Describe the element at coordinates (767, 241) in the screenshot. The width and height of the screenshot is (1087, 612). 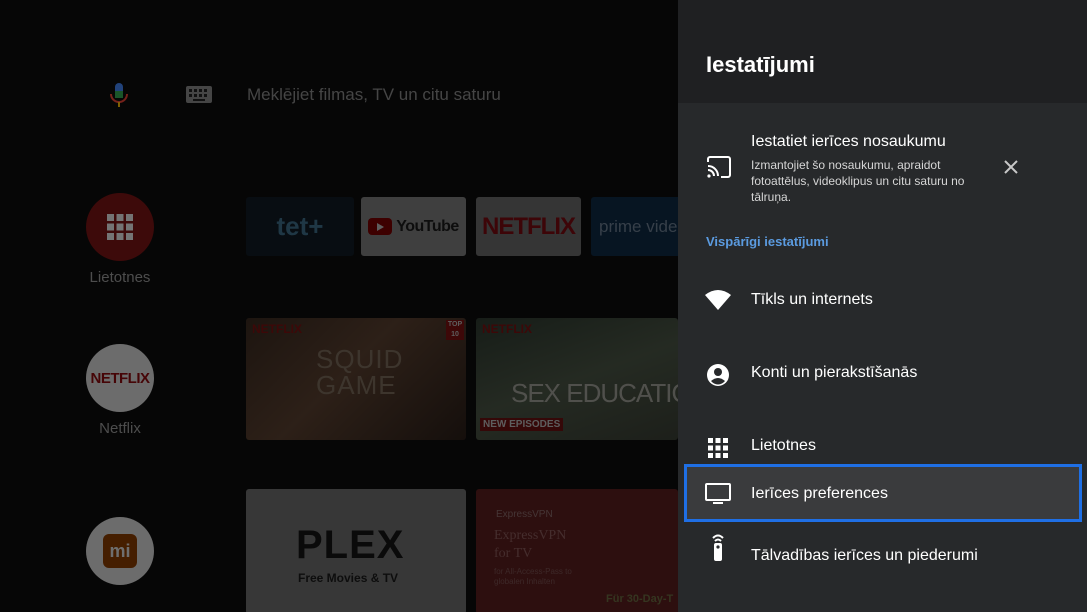
I see `section-general-settings: Vispārīgi iestatījumi` at that location.